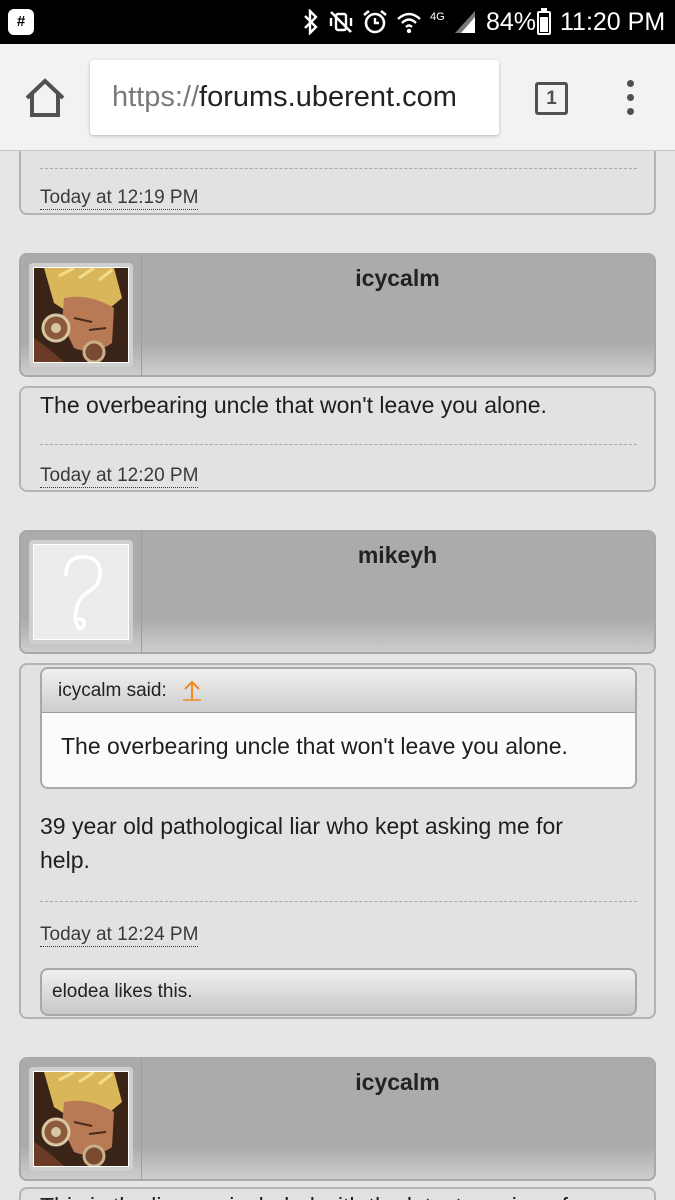 This screenshot has height=1200, width=675. I want to click on likes-text: elodea likes this., so click(122, 992).